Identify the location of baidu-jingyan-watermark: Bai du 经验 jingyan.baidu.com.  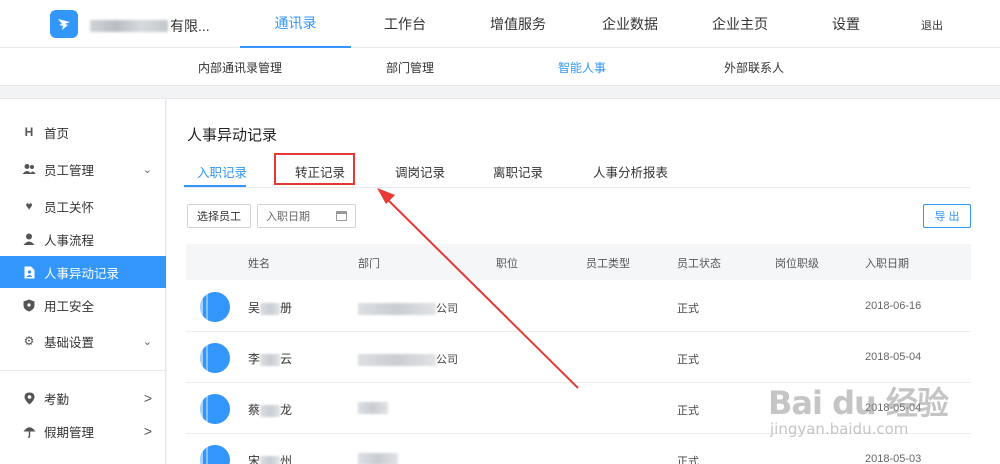
(858, 411).